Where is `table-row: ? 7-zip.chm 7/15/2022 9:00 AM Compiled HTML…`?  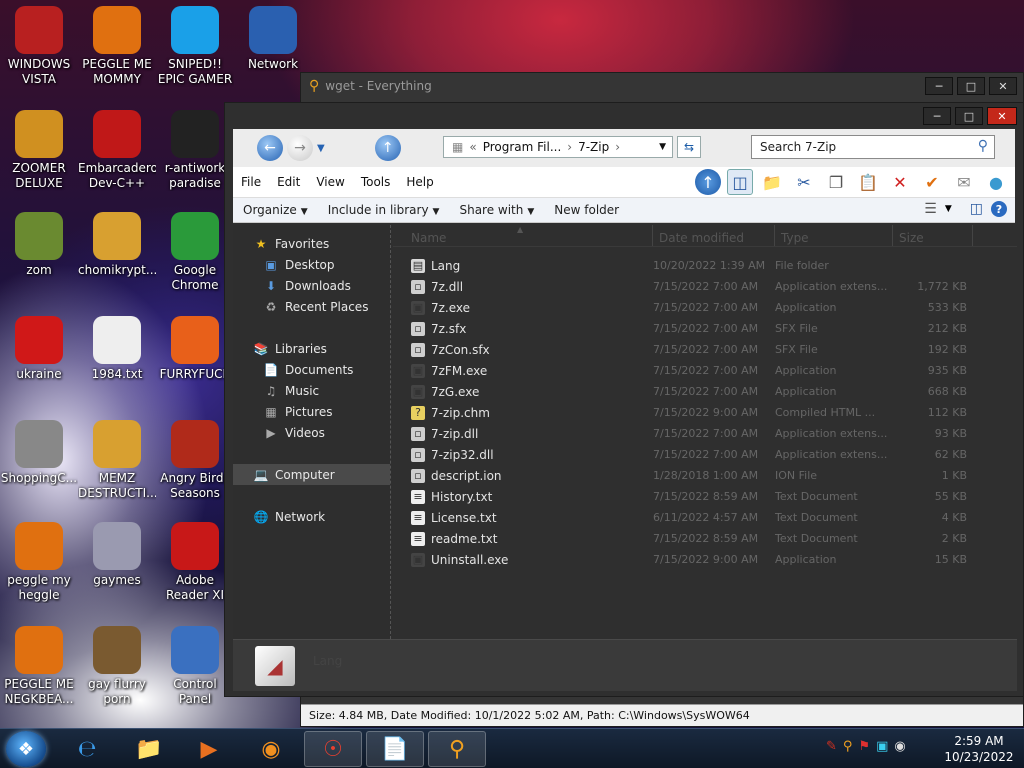 table-row: ? 7-zip.chm 7/15/2022 9:00 AM Compiled HTML… is located at coordinates (705, 412).